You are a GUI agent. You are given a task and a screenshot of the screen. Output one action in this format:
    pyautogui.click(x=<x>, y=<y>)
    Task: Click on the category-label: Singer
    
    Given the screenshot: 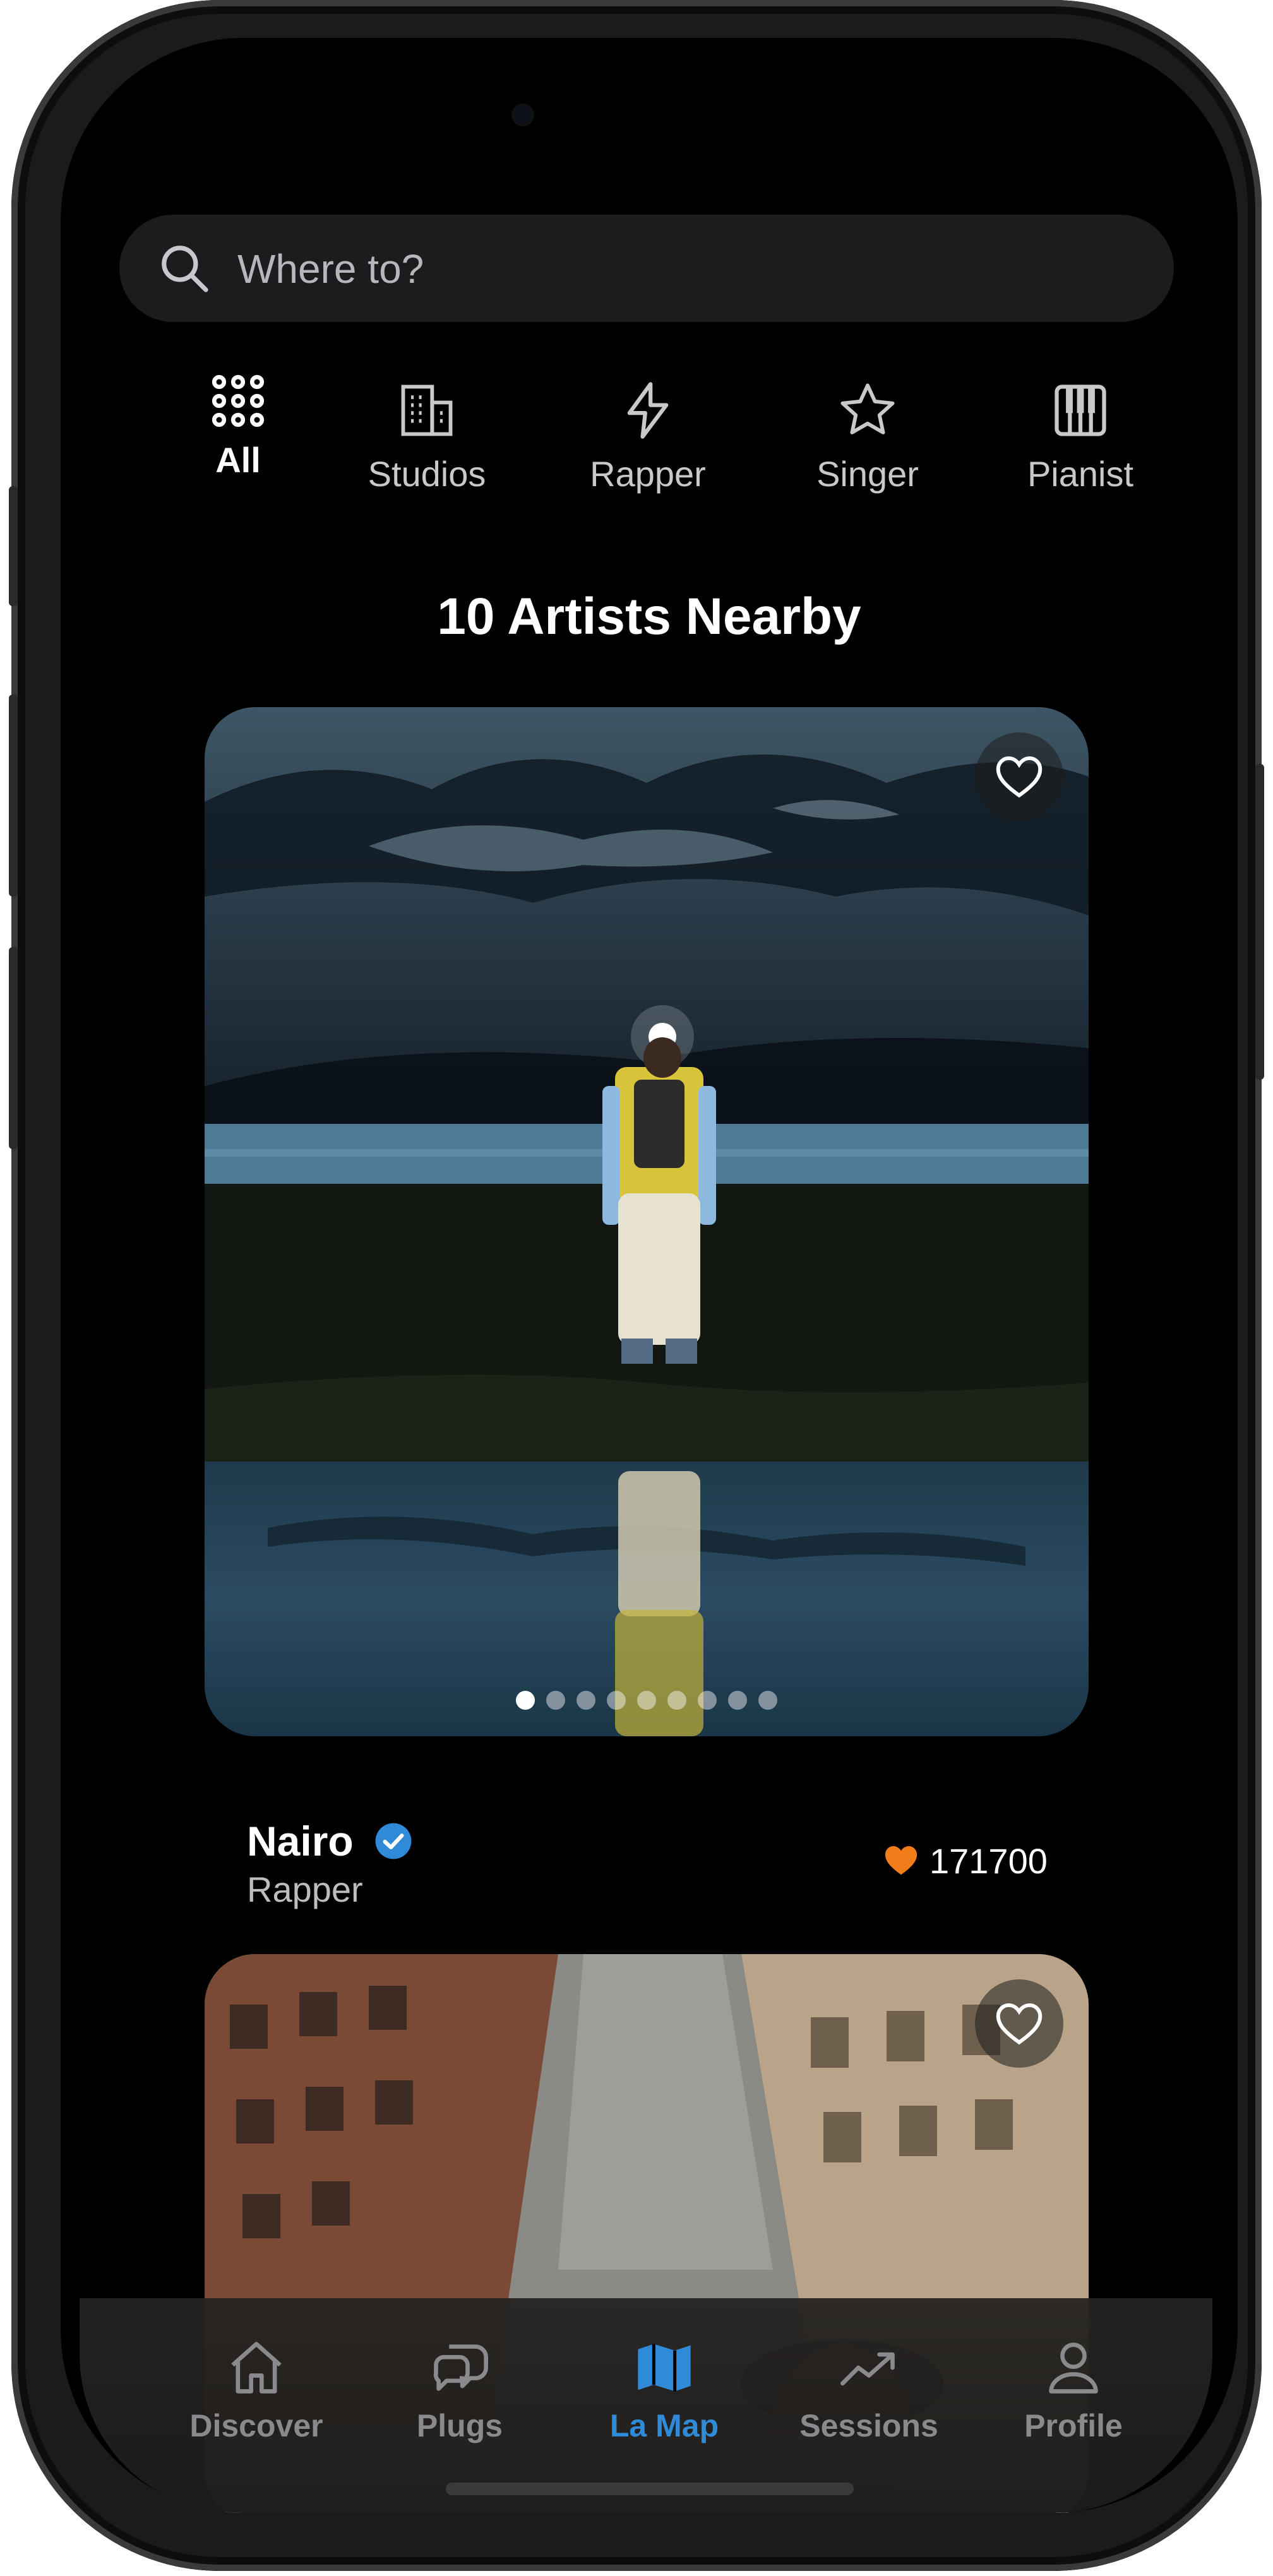 What is the action you would take?
    pyautogui.click(x=867, y=474)
    